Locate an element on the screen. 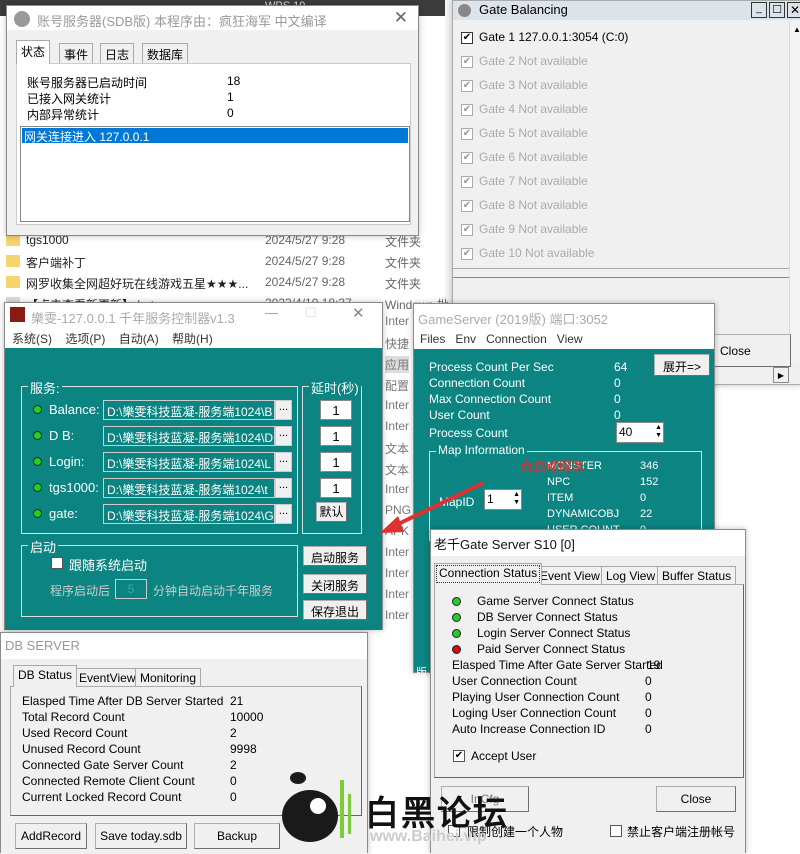 The height and width of the screenshot is (854, 800). save-today-button: Save today.sdb is located at coordinates (141, 836).